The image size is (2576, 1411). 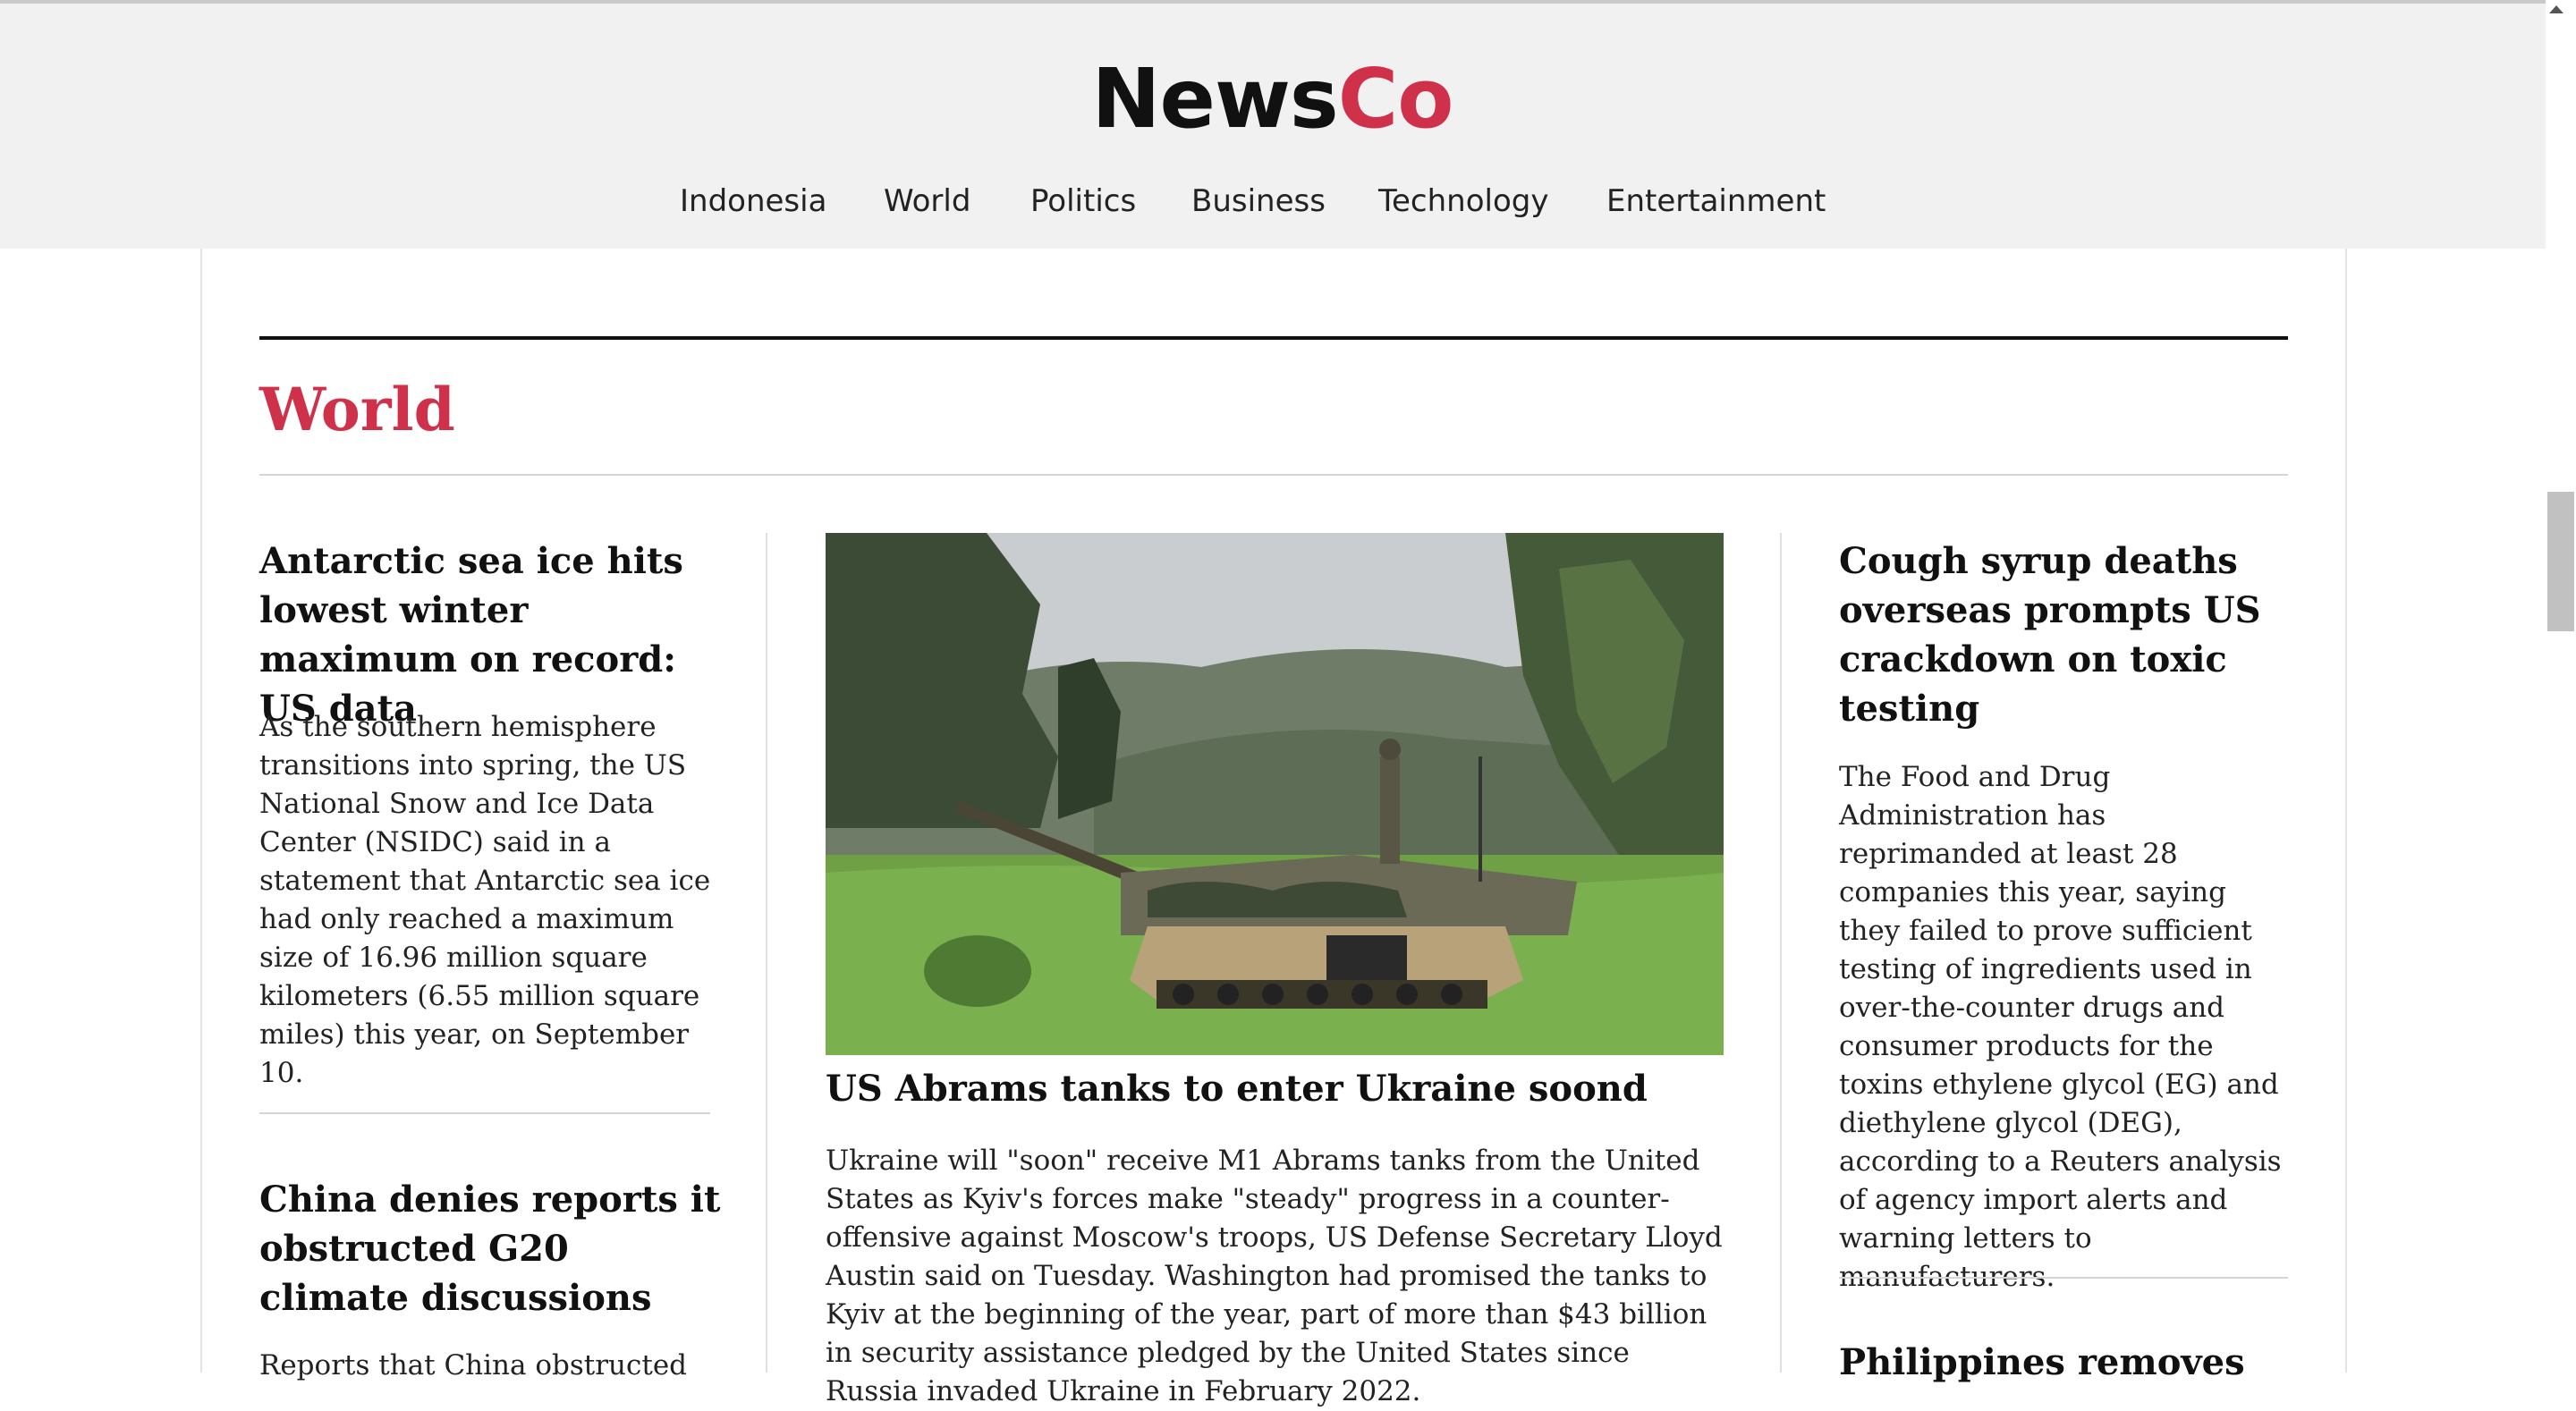 What do you see at coordinates (357, 410) in the screenshot?
I see `section-title: World` at bounding box center [357, 410].